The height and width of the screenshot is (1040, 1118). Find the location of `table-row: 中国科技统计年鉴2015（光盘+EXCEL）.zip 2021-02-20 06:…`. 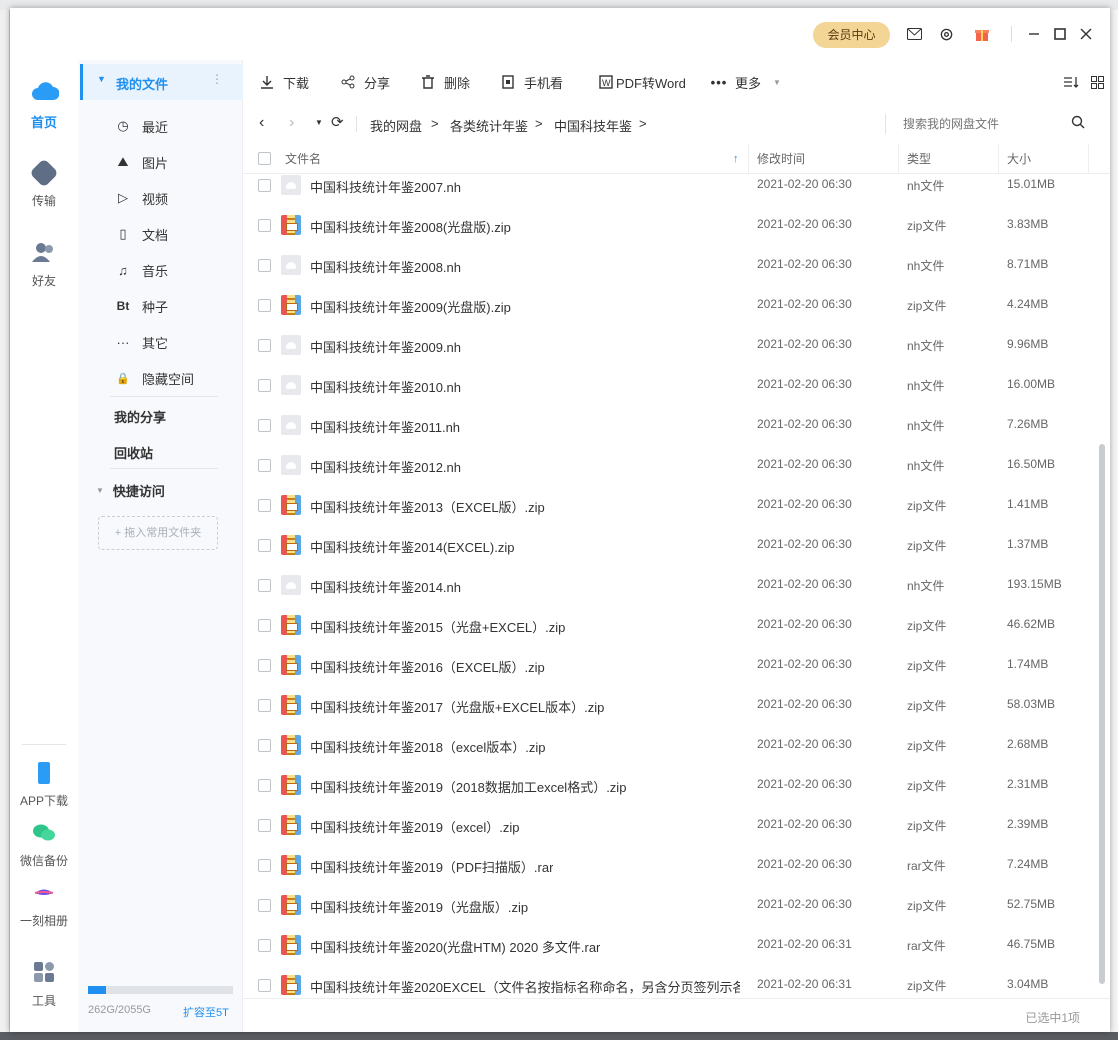

table-row: 中国科技统计年鉴2015（光盘+EXCEL）.zip 2021-02-20 06:… is located at coordinates (669, 625).